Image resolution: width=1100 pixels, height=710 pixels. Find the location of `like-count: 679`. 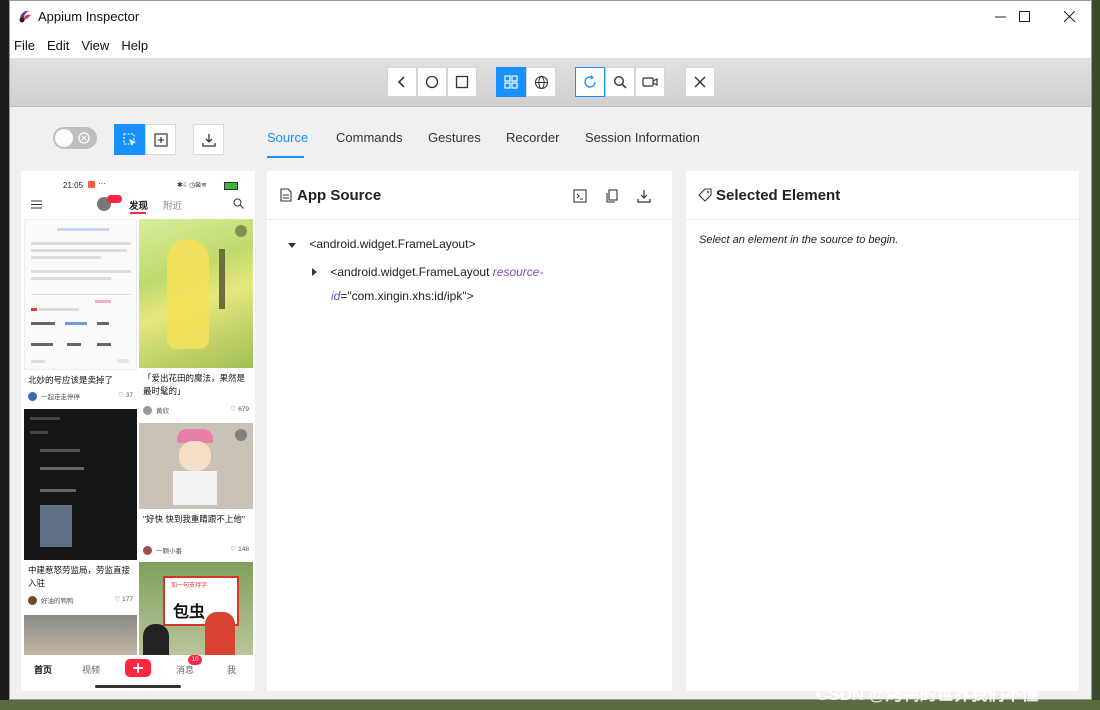

like-count: 679 is located at coordinates (243, 409).